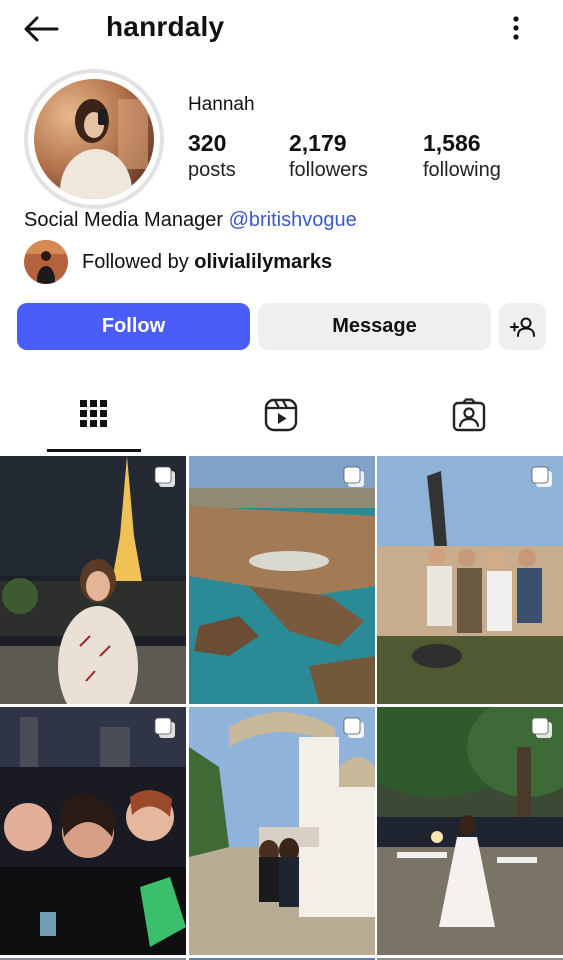 The height and width of the screenshot is (960, 563). I want to click on stat-following: 1,586 following, so click(462, 156).